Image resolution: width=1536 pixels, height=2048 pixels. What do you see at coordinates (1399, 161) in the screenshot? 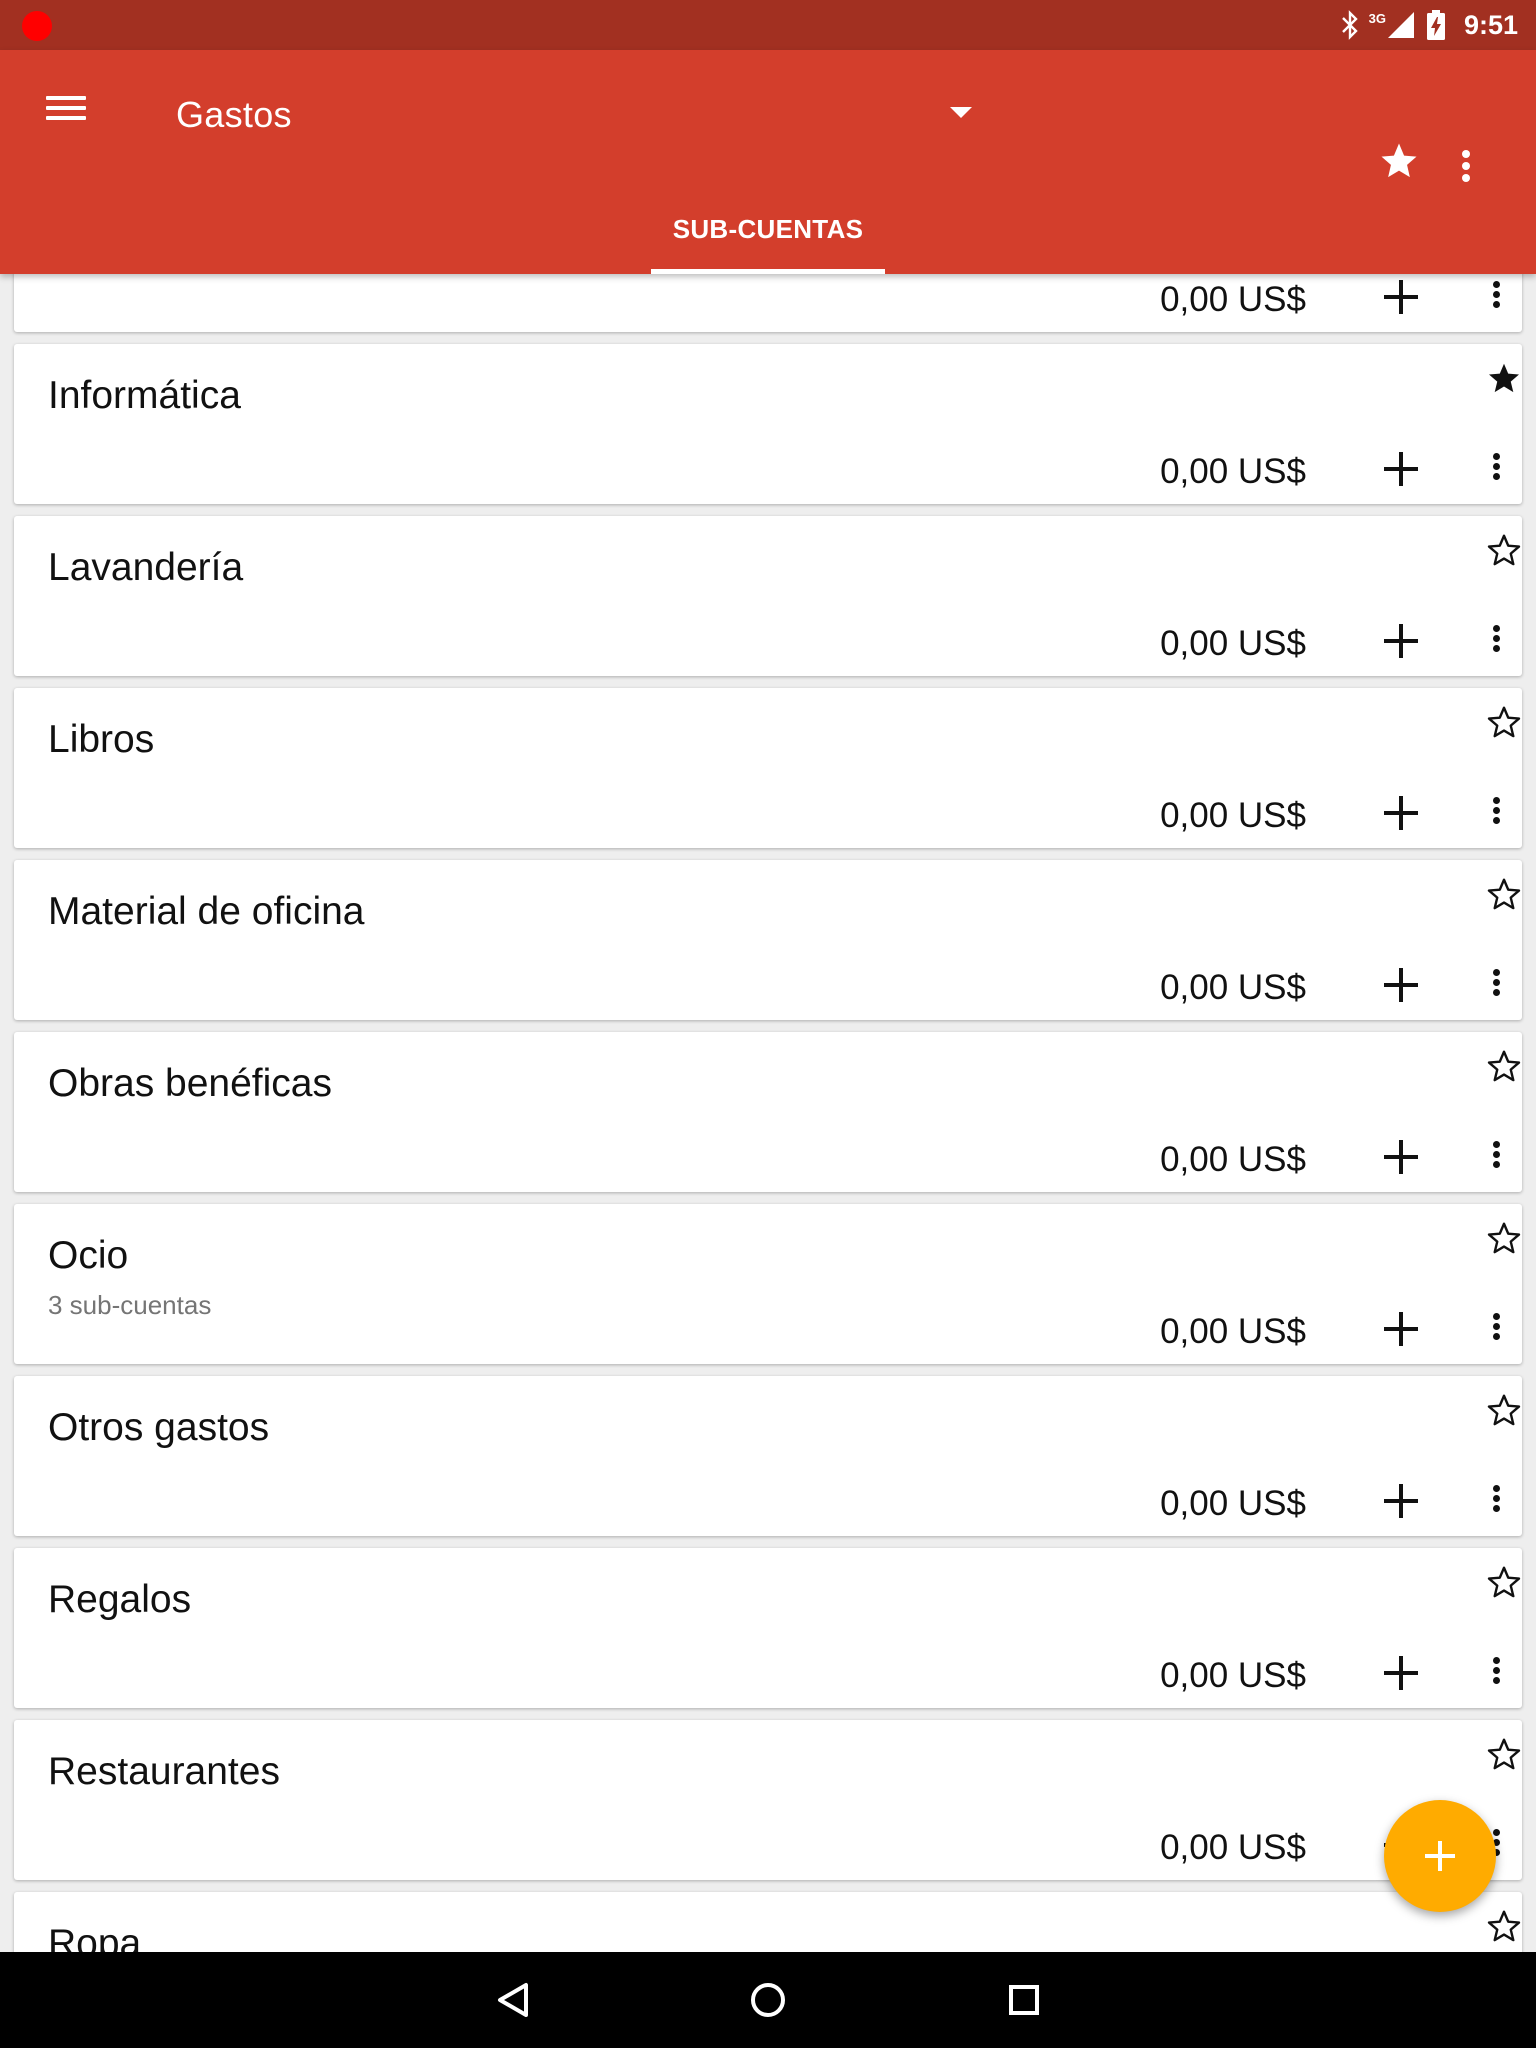
I see `star-icon` at bounding box center [1399, 161].